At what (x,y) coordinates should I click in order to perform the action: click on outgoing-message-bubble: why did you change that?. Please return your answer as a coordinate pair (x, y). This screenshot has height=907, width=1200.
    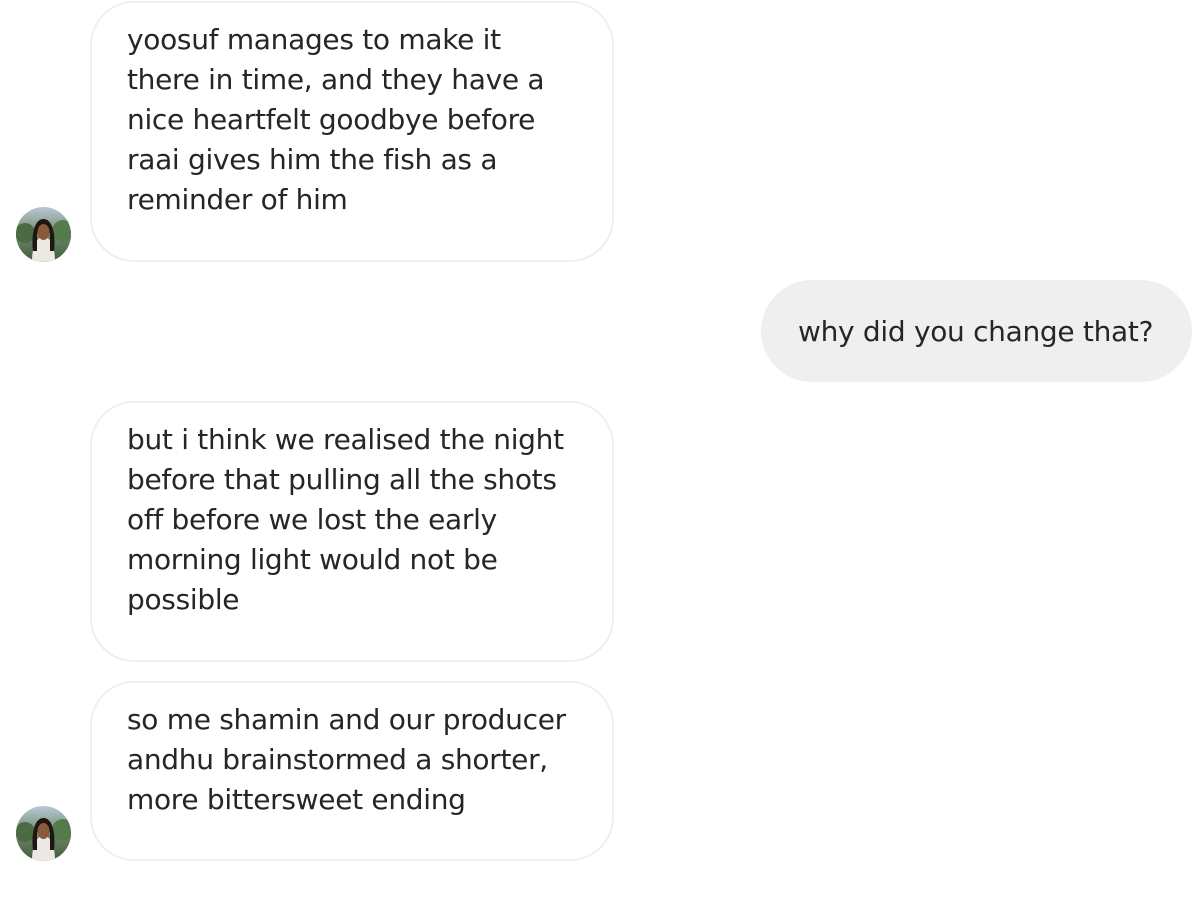
    Looking at the image, I should click on (976, 331).